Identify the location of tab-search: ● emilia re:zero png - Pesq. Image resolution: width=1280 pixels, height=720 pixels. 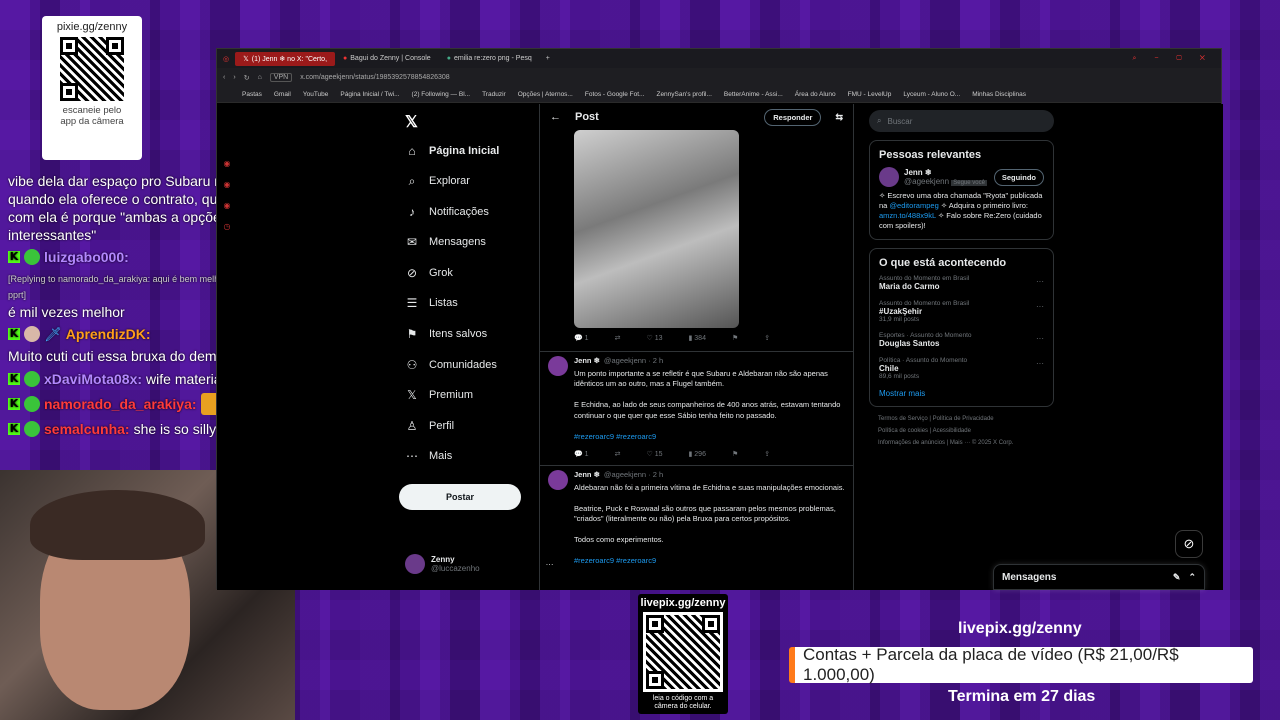
(489, 59).